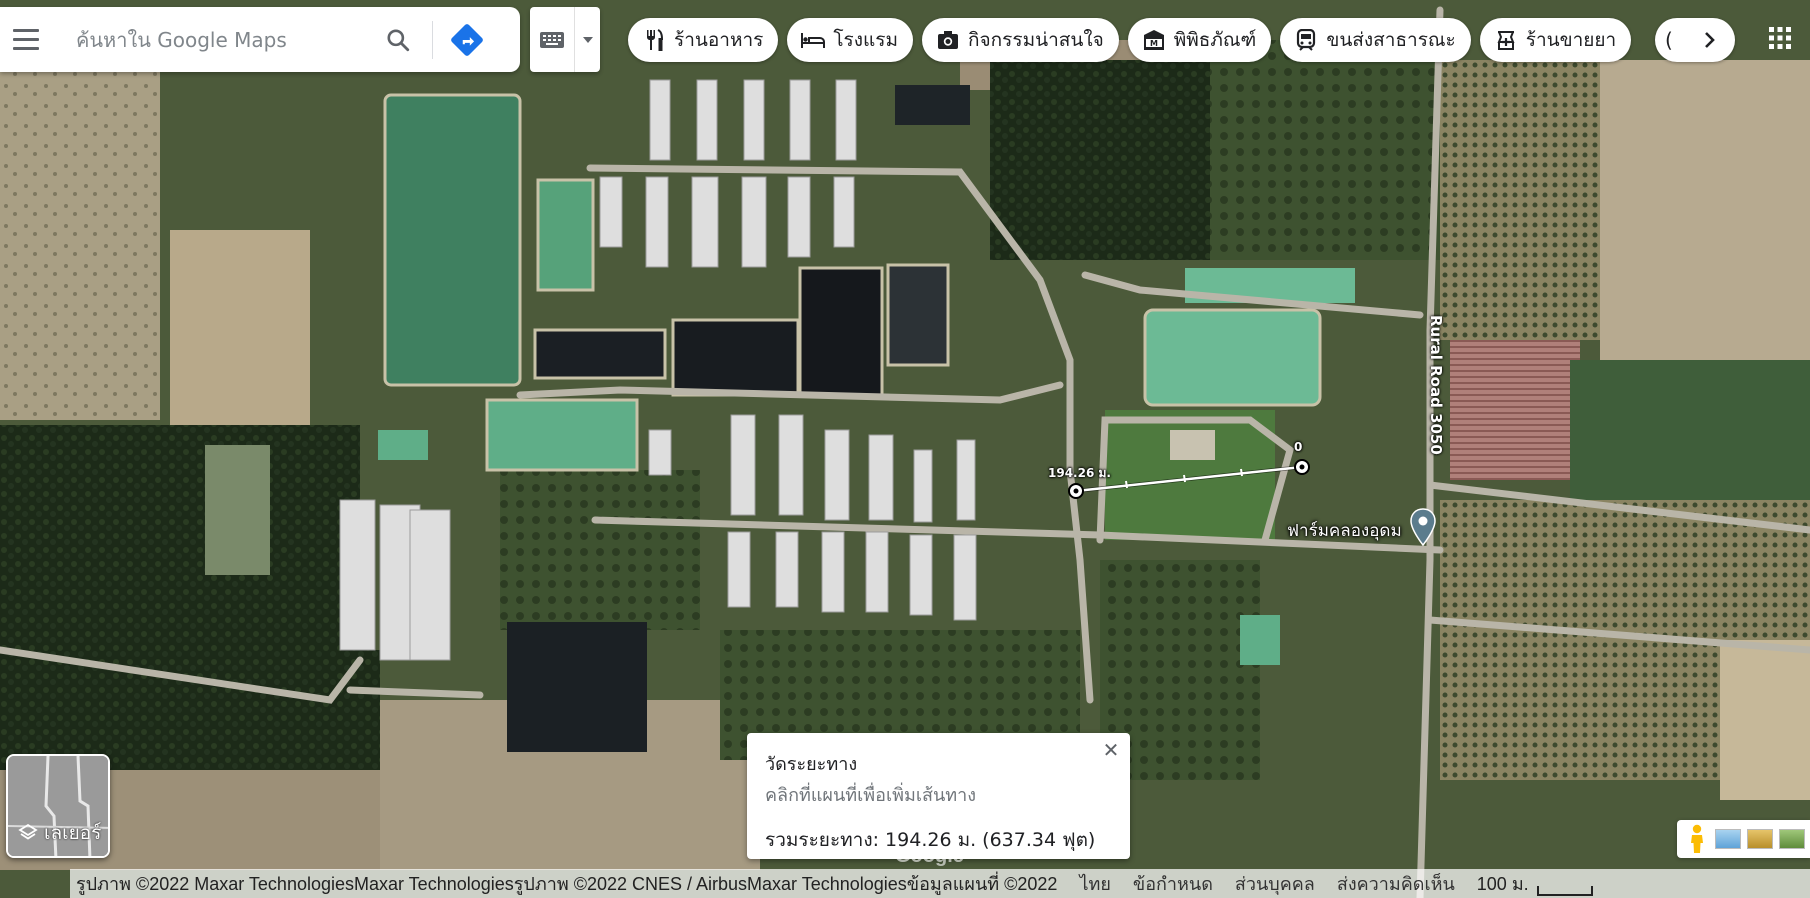  Describe the element at coordinates (929, 856) in the screenshot. I see `google-watermark: Google` at that location.